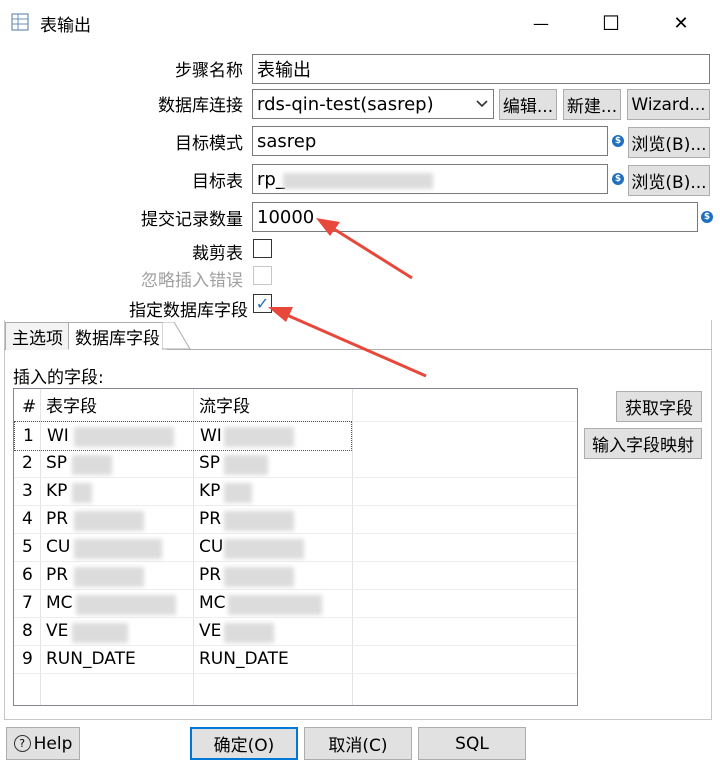 The width and height of the screenshot is (720, 768). What do you see at coordinates (347, 342) in the screenshot?
I see `annotation-arrow-specify-fields` at bounding box center [347, 342].